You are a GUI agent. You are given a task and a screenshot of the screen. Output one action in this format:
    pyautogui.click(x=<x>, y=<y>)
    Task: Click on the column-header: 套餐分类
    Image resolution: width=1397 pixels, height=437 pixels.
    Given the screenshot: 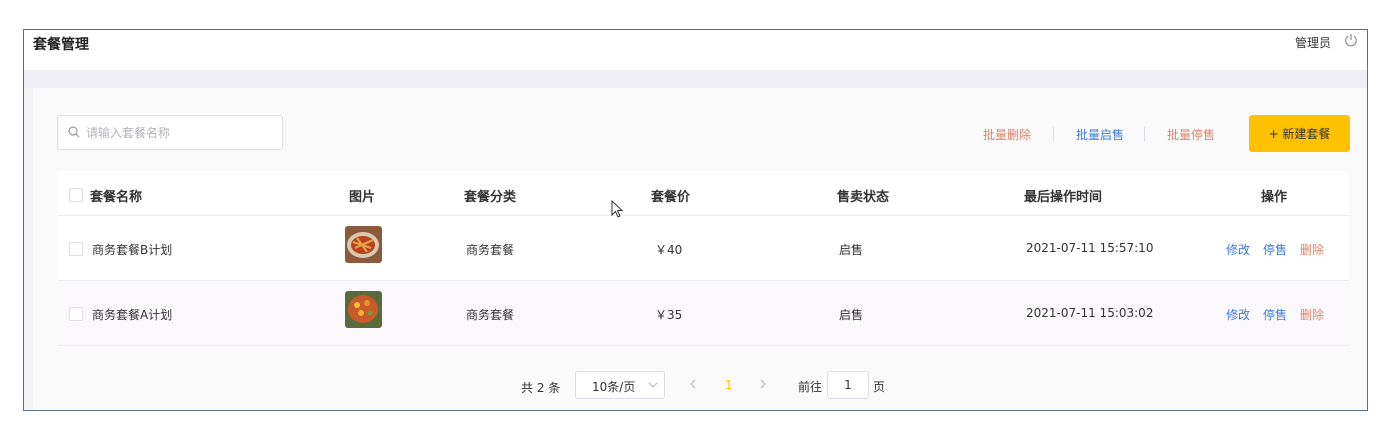 What is the action you would take?
    pyautogui.click(x=490, y=197)
    